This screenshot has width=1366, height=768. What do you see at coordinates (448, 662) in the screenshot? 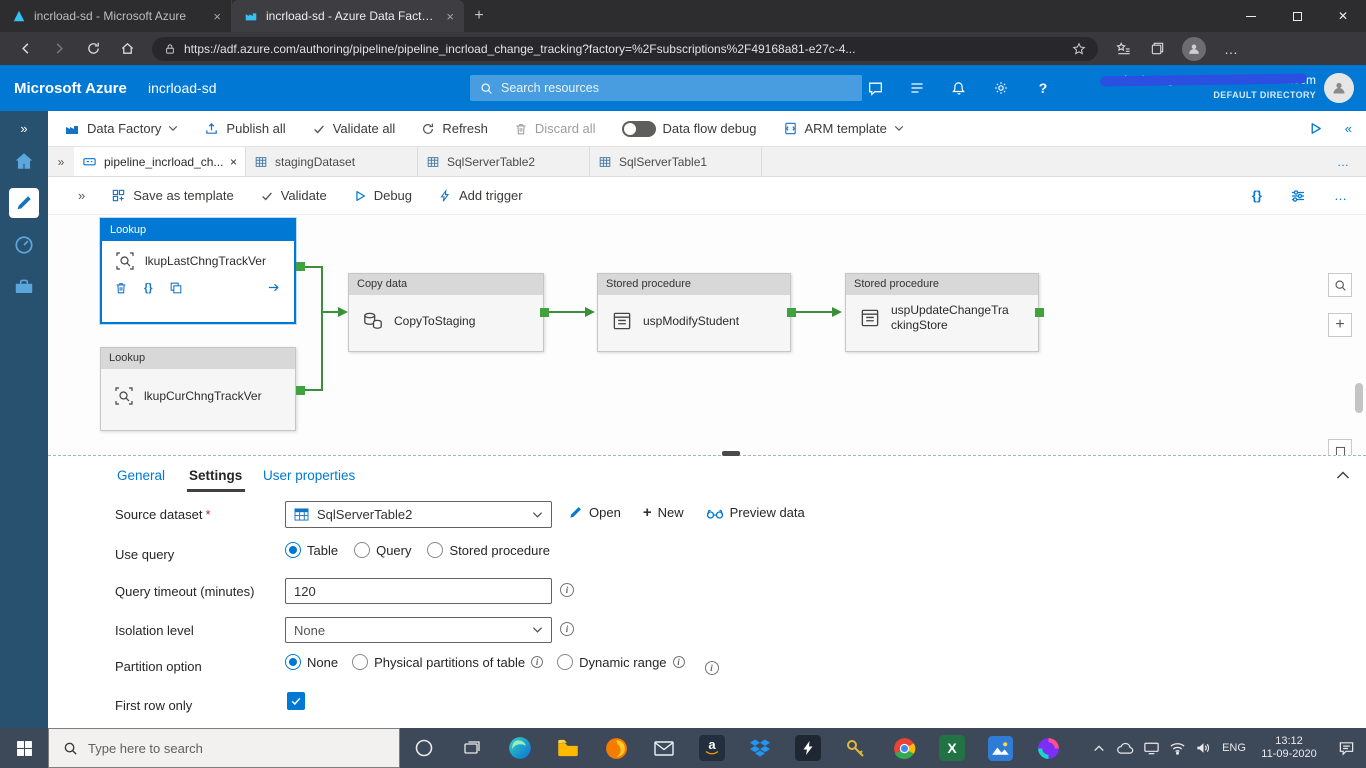
I see `radio-option-physical-partitions: Physical partitions of table i` at bounding box center [448, 662].